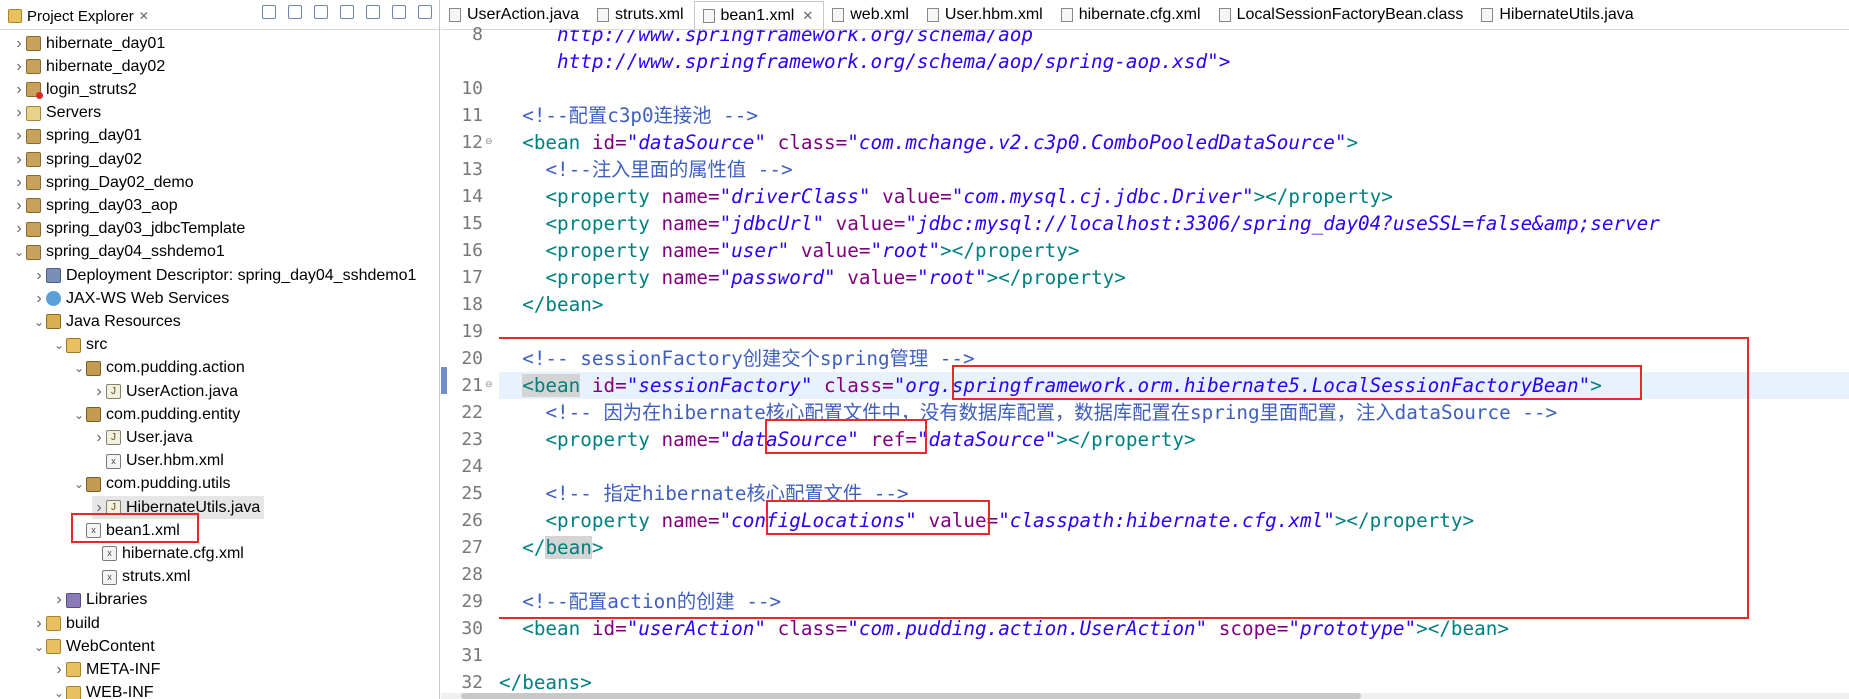 The width and height of the screenshot is (1849, 699). I want to click on tree-item: ⌄ WEB-INF, so click(103, 690).